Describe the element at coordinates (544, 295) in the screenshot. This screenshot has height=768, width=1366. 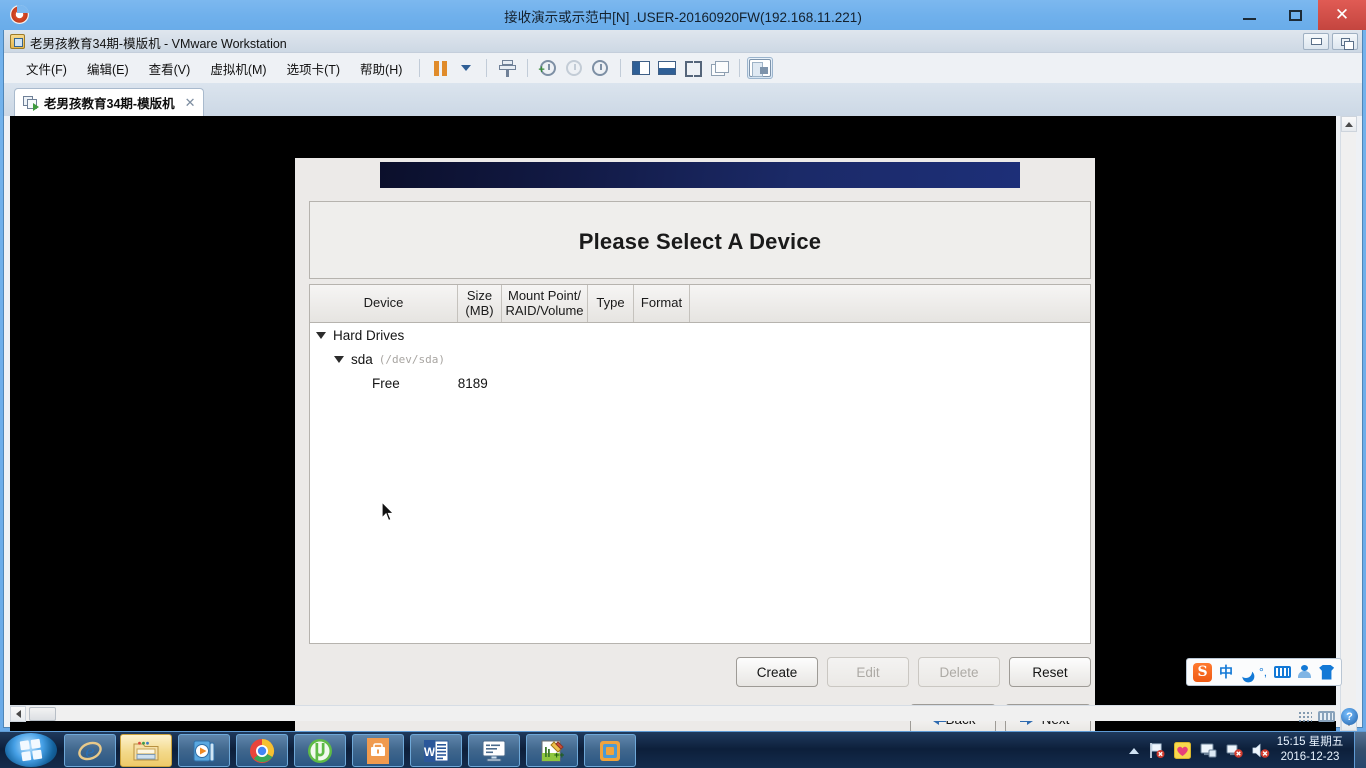
I see `column-mount-line1: Mount Point/` at that location.